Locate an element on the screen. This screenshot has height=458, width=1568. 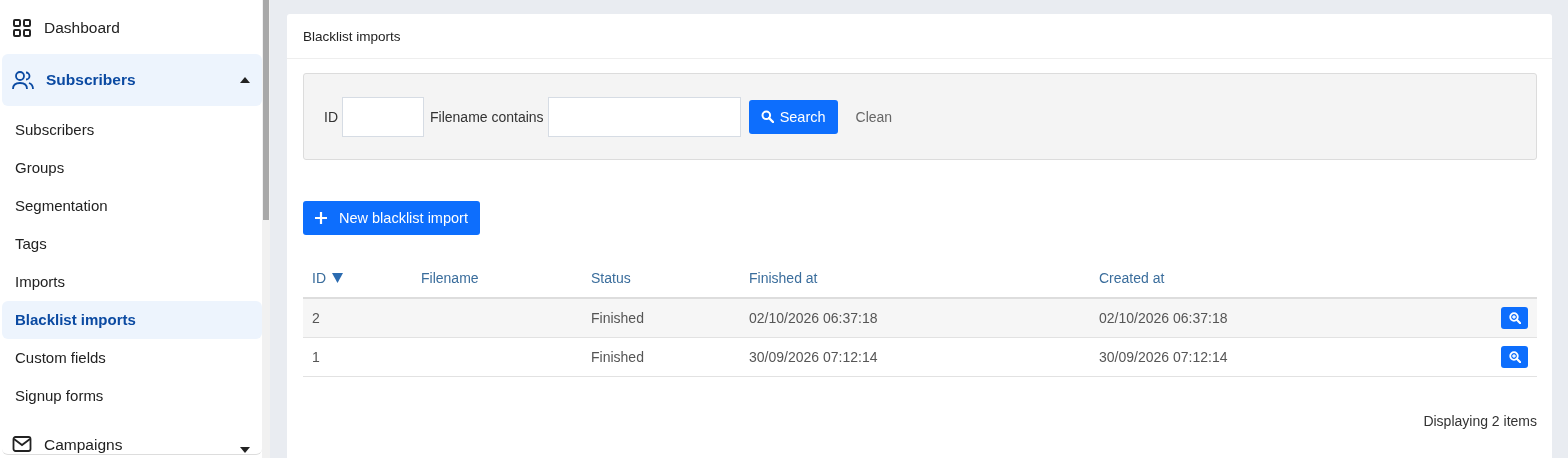
column-header: Finished at is located at coordinates (915, 278).